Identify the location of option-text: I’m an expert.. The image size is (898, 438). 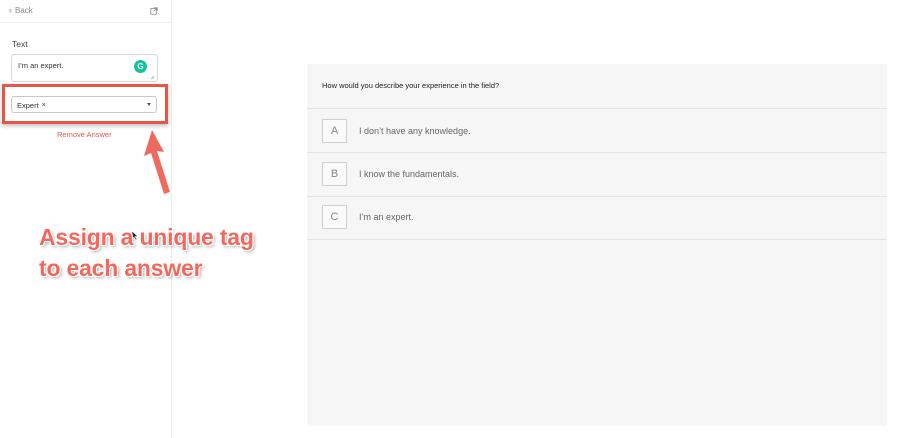
(386, 217).